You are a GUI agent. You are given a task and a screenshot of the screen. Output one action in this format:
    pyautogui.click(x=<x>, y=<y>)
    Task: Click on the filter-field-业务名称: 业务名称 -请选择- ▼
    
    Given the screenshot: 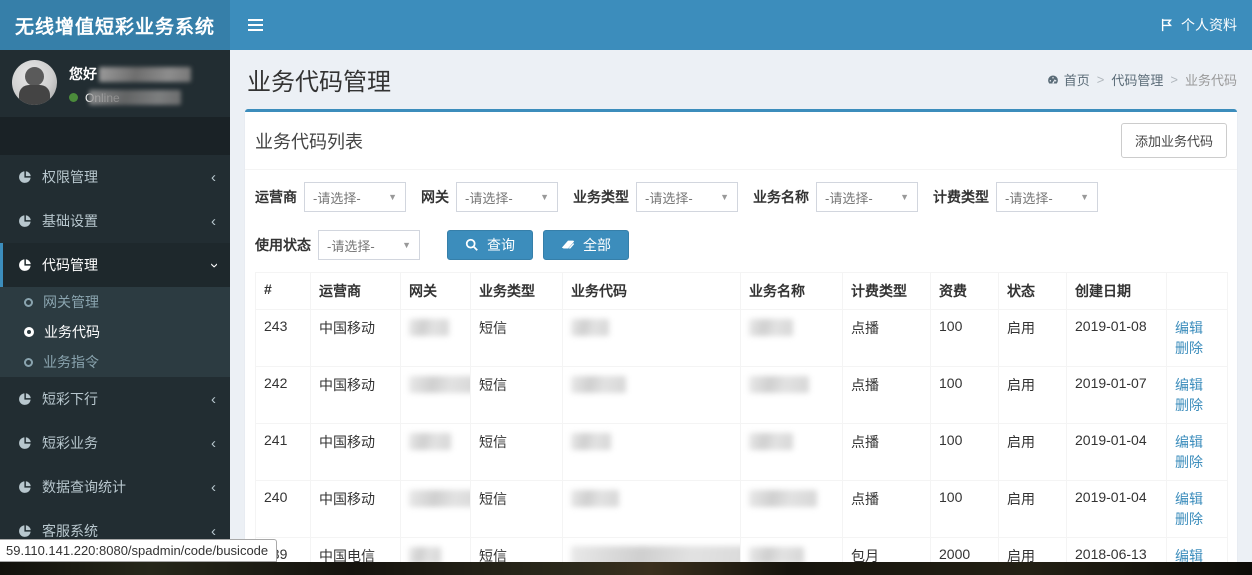 What is the action you would take?
    pyautogui.click(x=835, y=197)
    